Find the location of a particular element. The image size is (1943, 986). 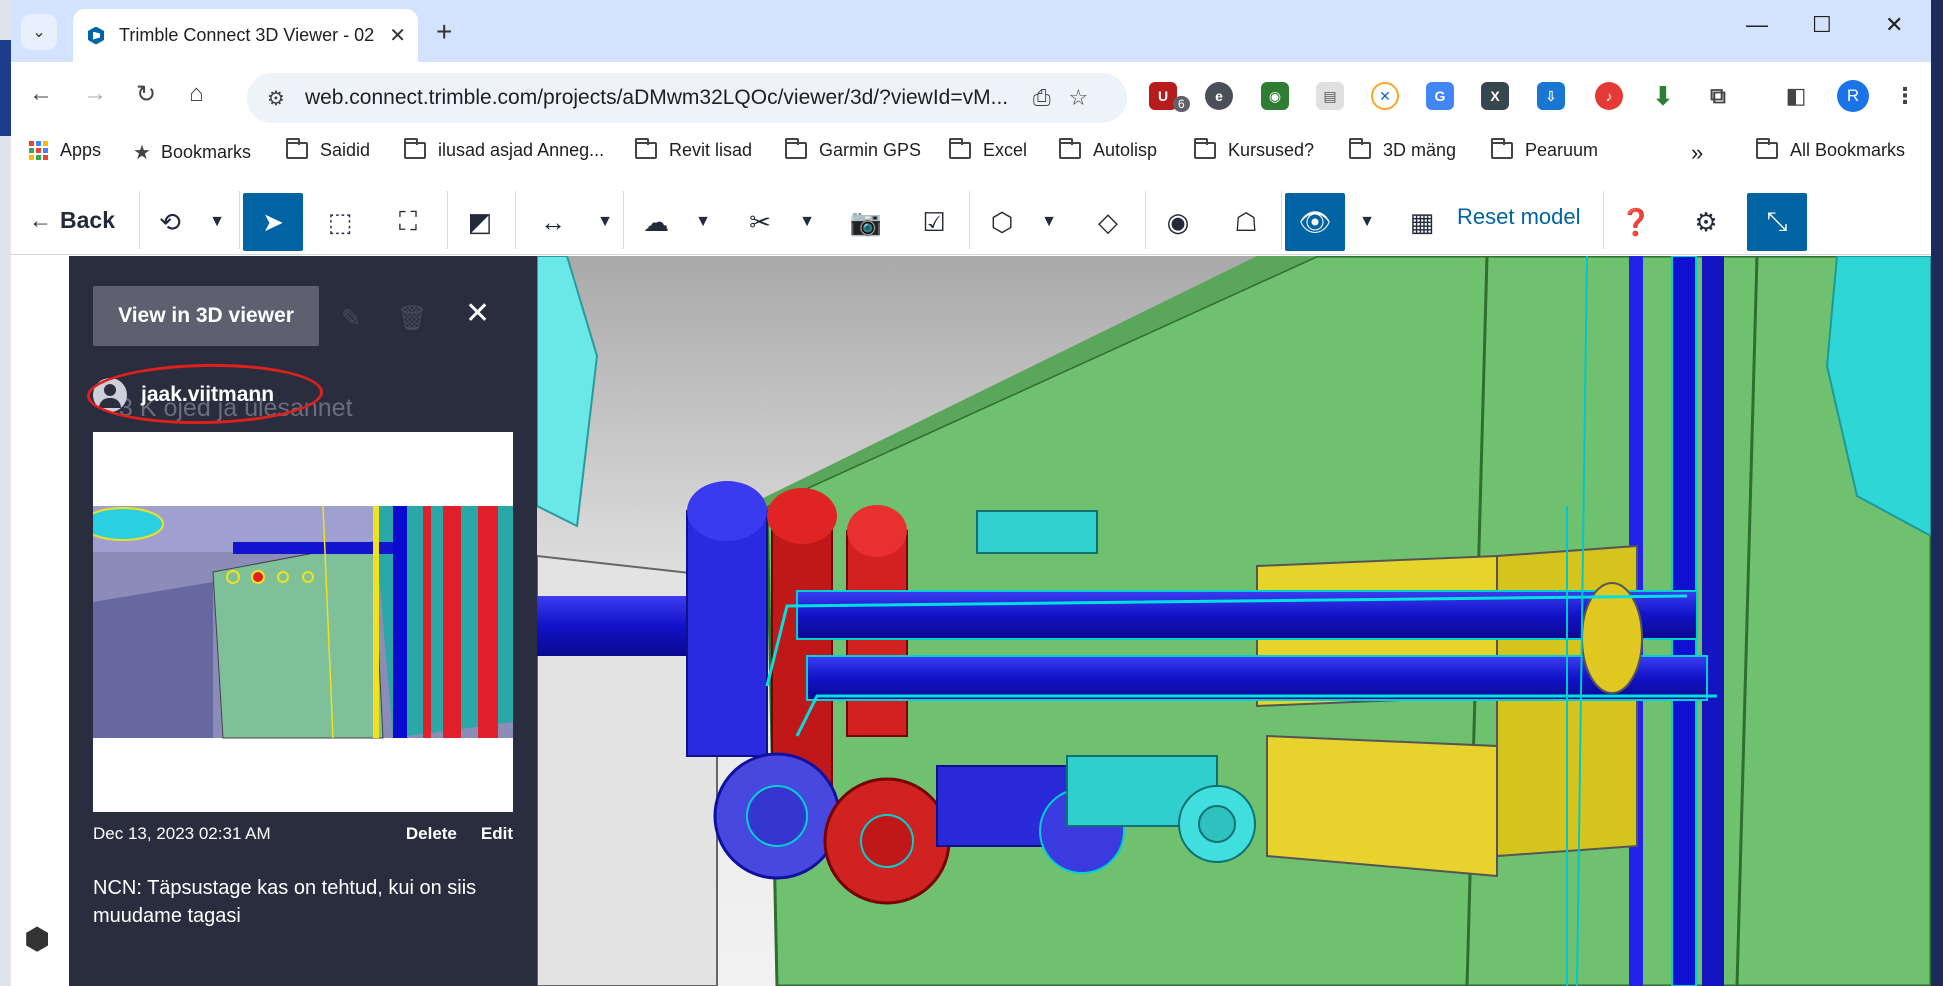

add-snapshot-camera-icon: 📷 is located at coordinates (866, 222).